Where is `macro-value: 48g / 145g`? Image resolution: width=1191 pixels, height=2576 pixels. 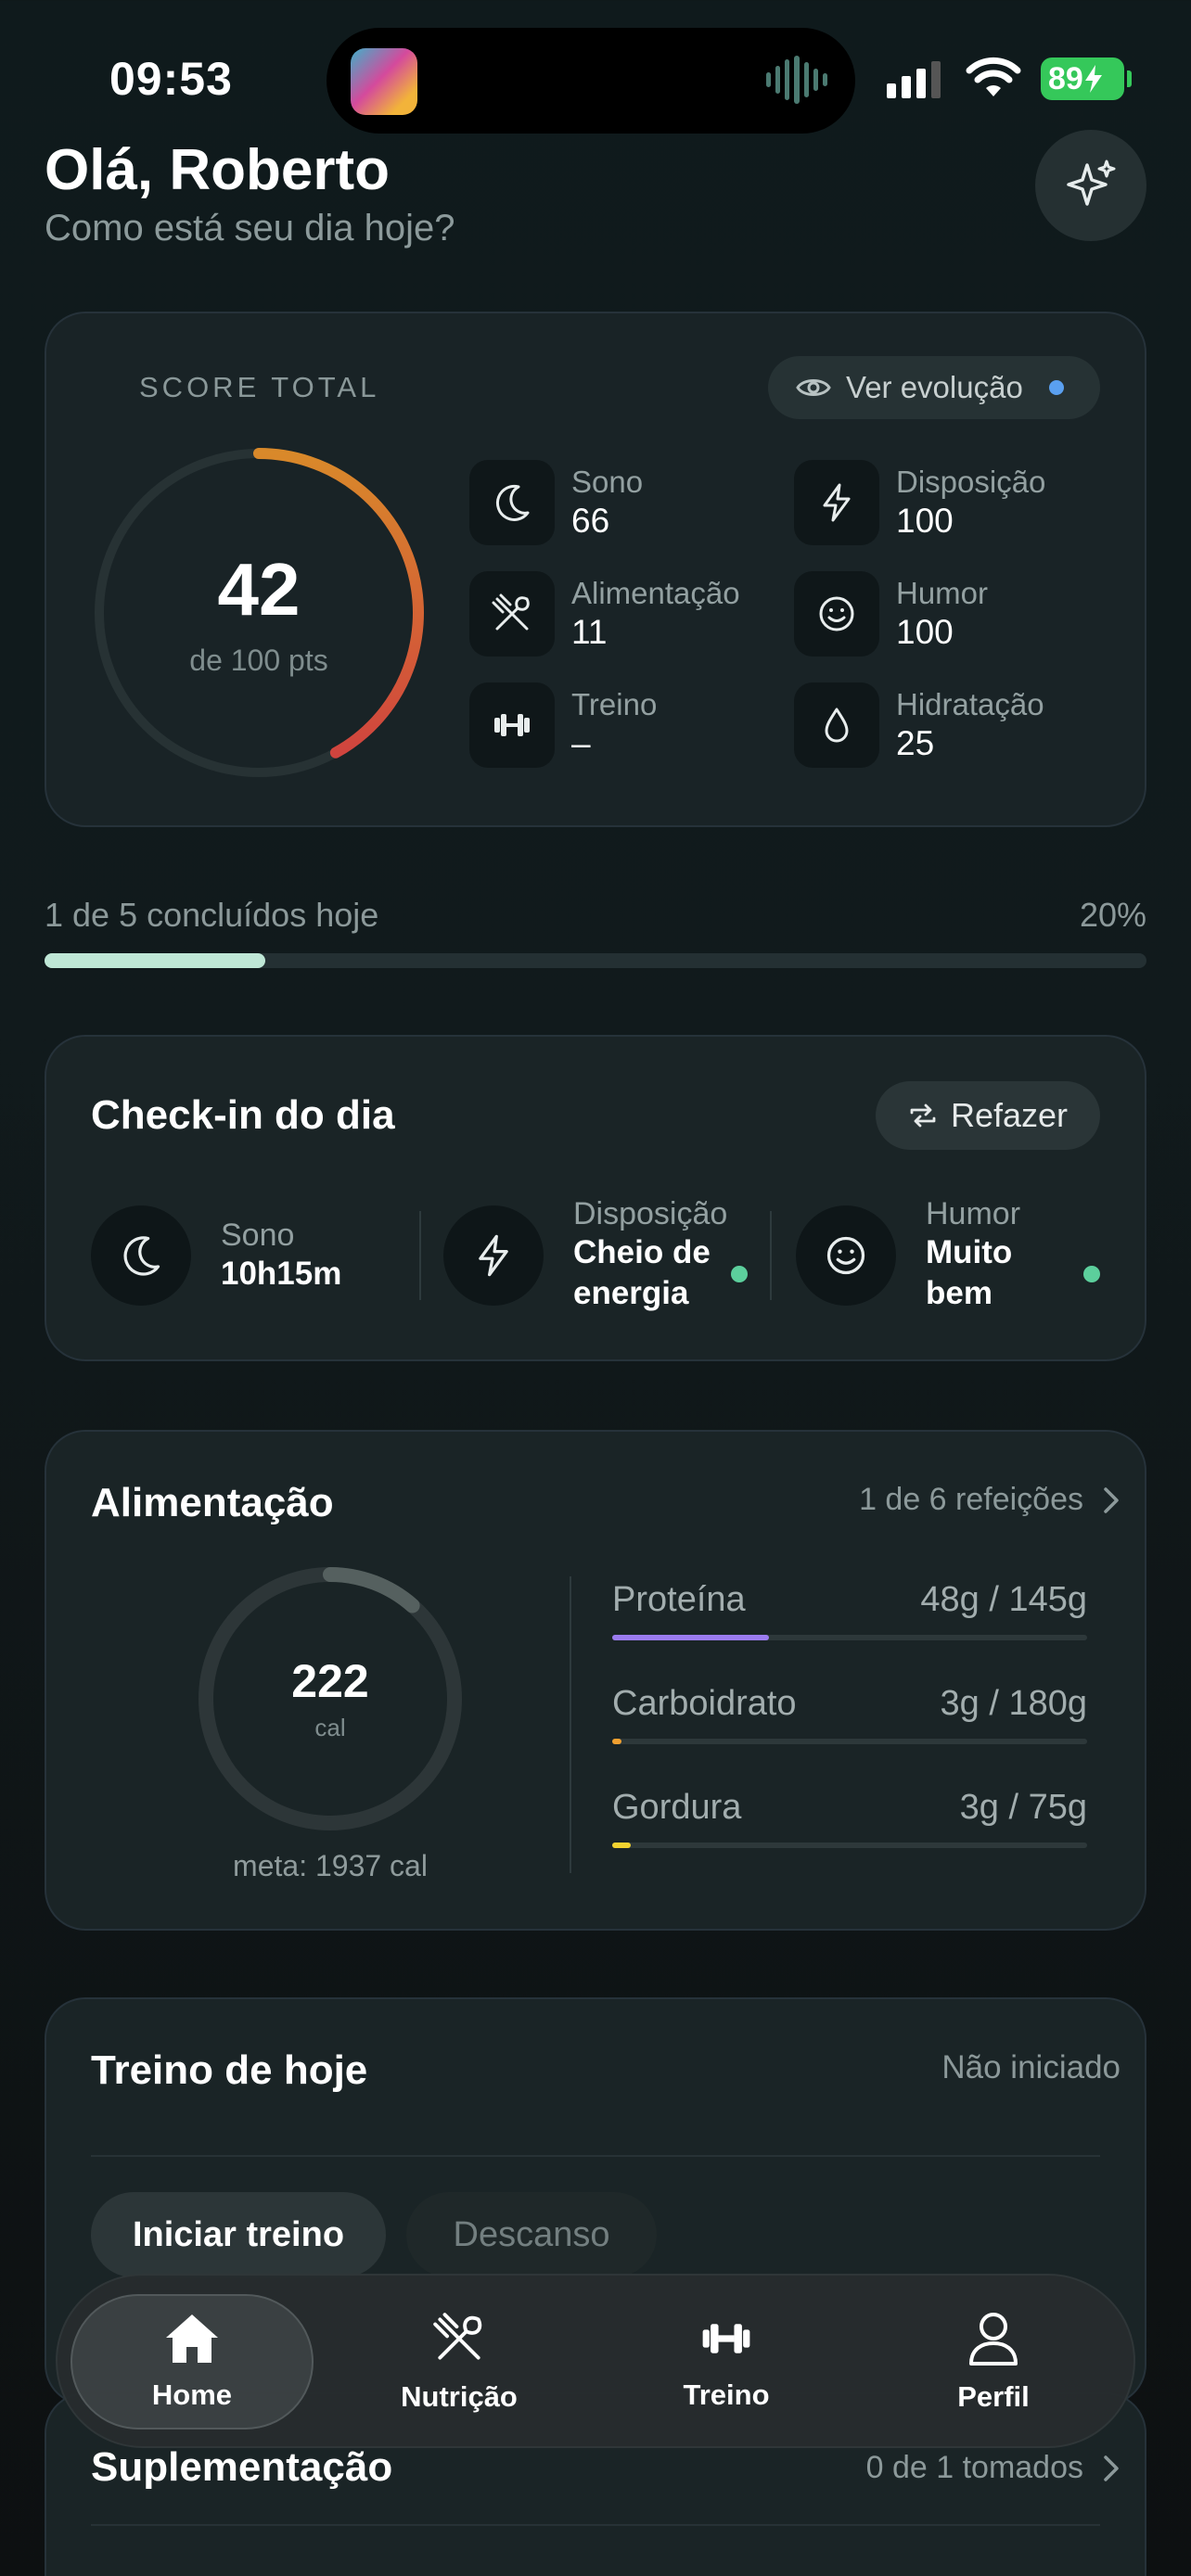
macro-value: 48g / 145g is located at coordinates (1003, 1599).